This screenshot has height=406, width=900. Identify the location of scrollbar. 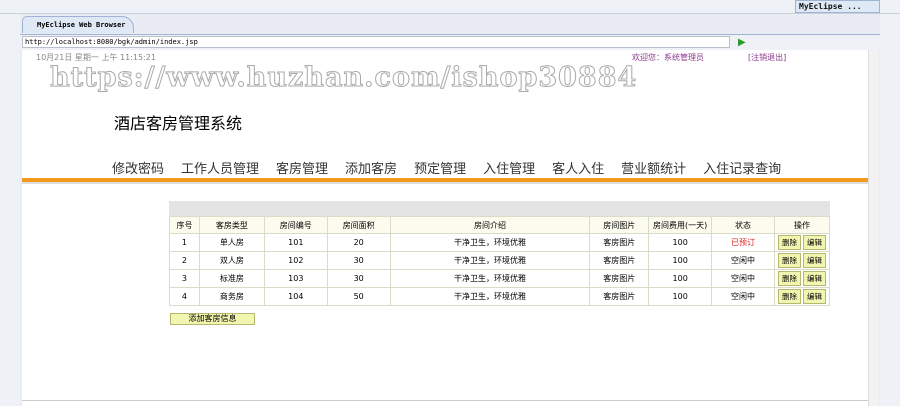
(873, 228).